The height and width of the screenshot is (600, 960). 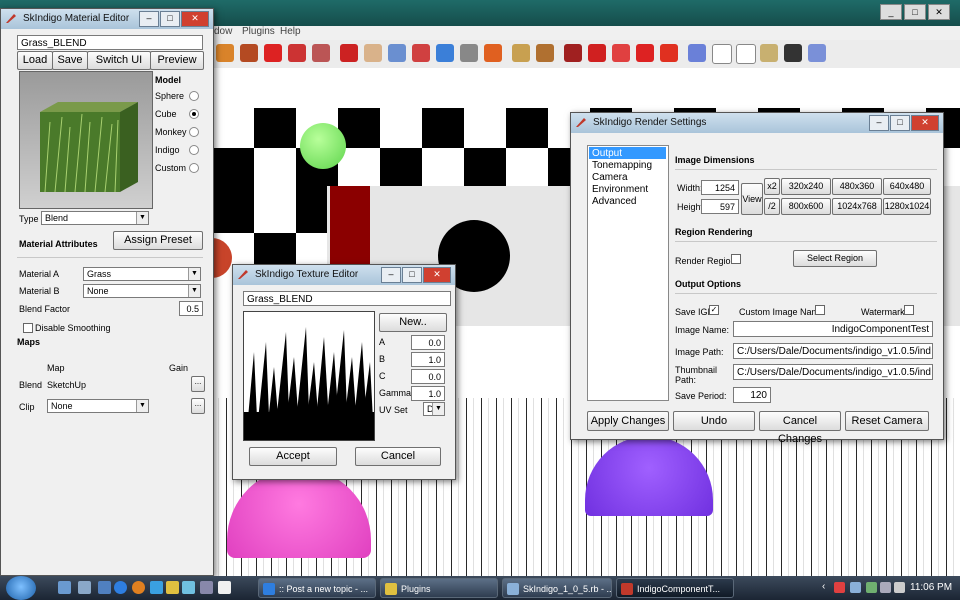 What do you see at coordinates (445, 53) in the screenshot?
I see `globe-icon` at bounding box center [445, 53].